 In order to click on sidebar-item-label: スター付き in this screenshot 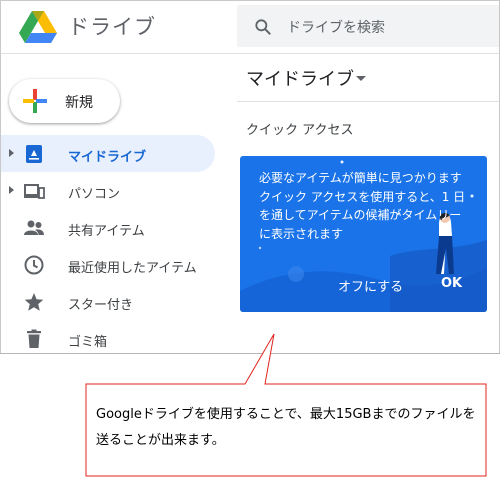, I will do `click(101, 305)`.